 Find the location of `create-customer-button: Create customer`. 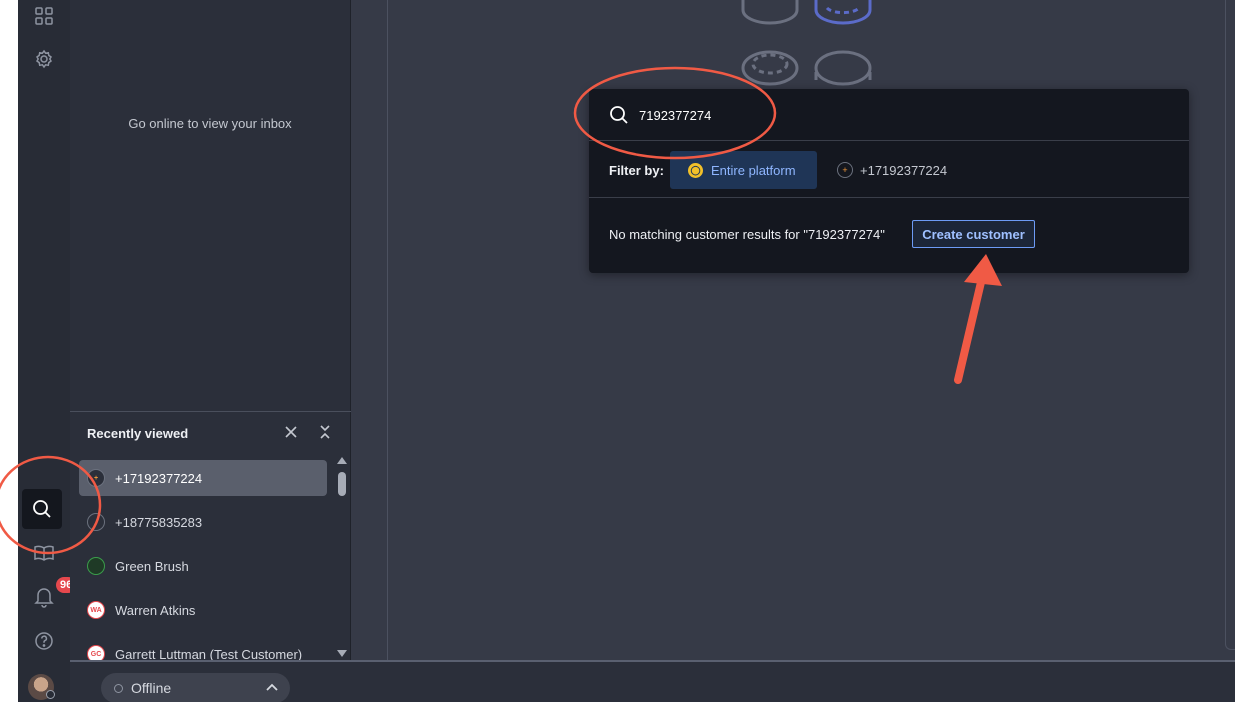

create-customer-button: Create customer is located at coordinates (973, 234).